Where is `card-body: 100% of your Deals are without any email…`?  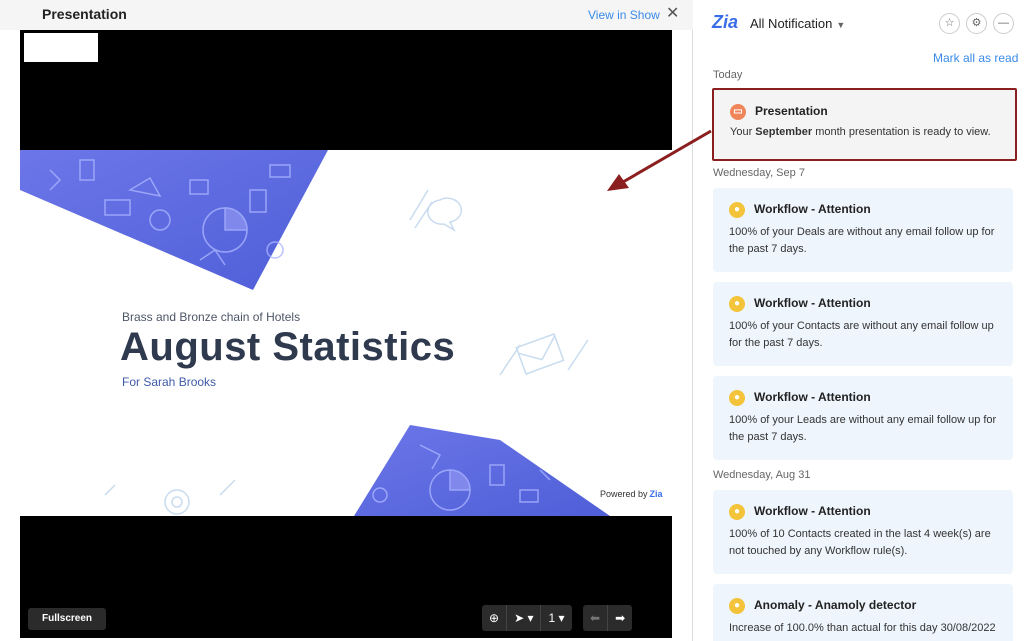
card-body: 100% of your Deals are without any email… is located at coordinates (862, 240).